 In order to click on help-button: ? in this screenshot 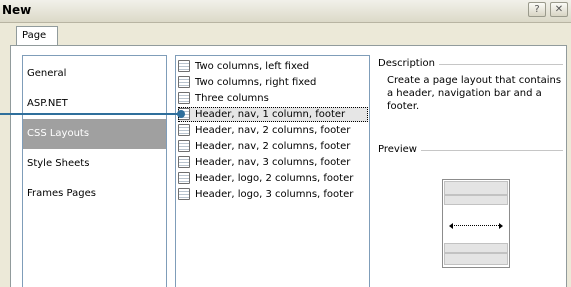, I will do `click(537, 9)`.